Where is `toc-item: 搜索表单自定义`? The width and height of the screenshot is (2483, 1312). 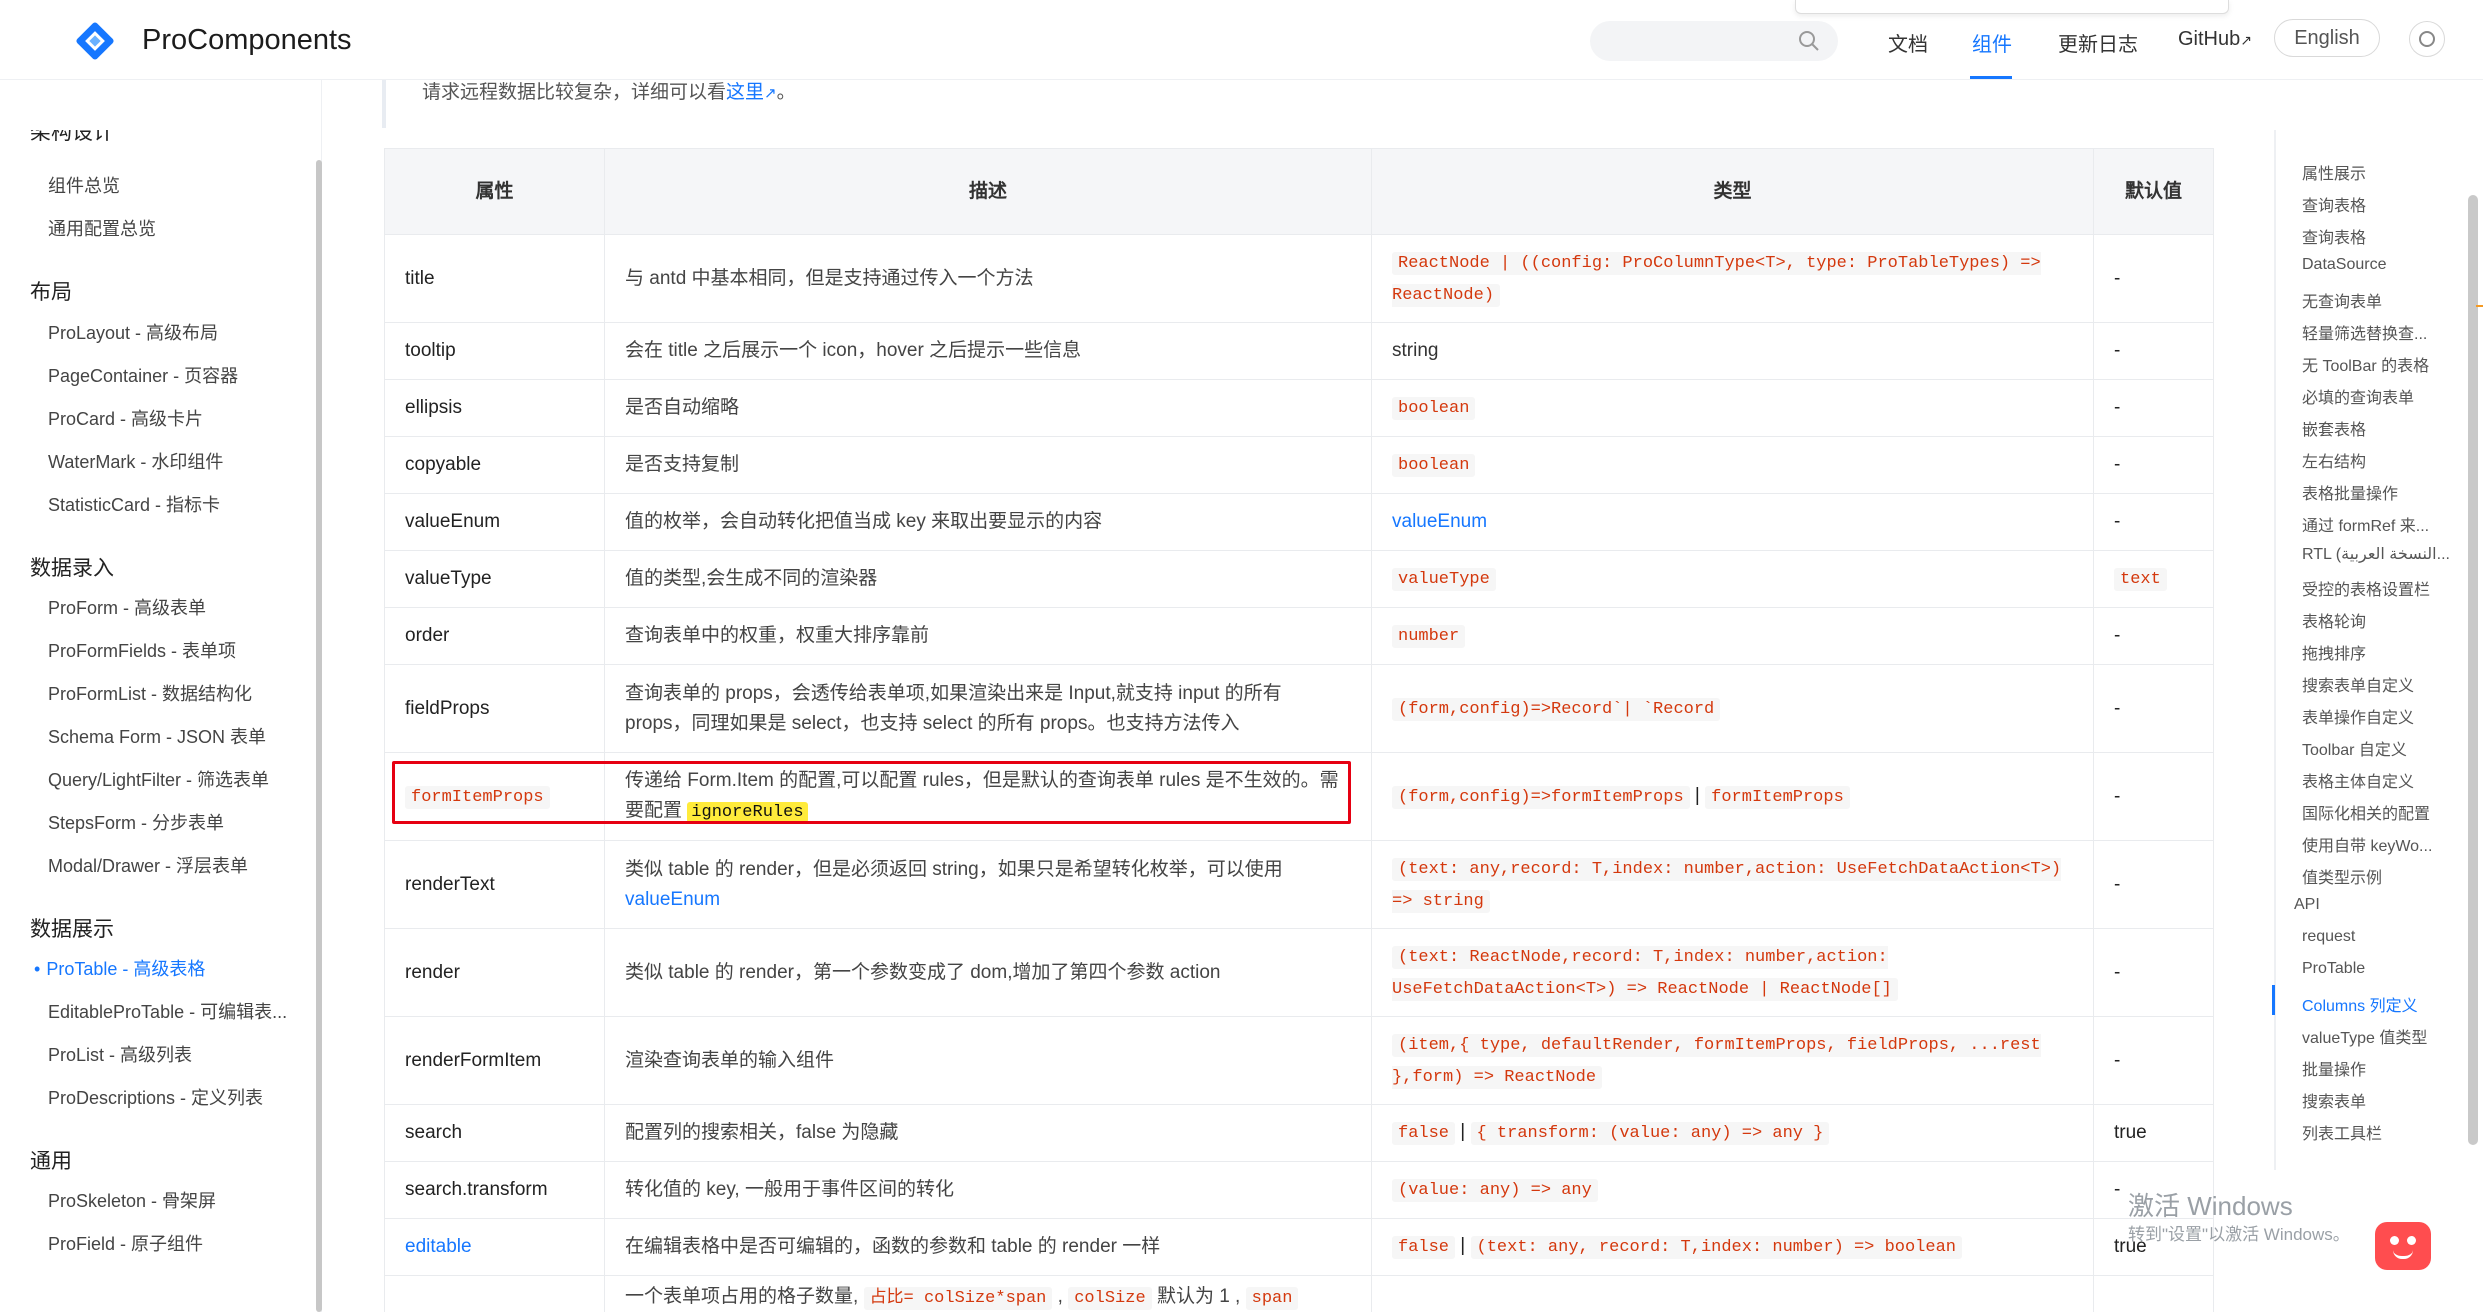
toc-item: 搜索表单自定义 is located at coordinates (2387, 684).